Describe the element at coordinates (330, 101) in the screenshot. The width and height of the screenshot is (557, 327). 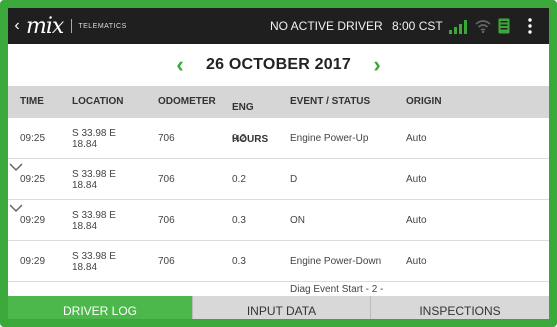
I see `column-header-event: EVENT / STATUS` at that location.